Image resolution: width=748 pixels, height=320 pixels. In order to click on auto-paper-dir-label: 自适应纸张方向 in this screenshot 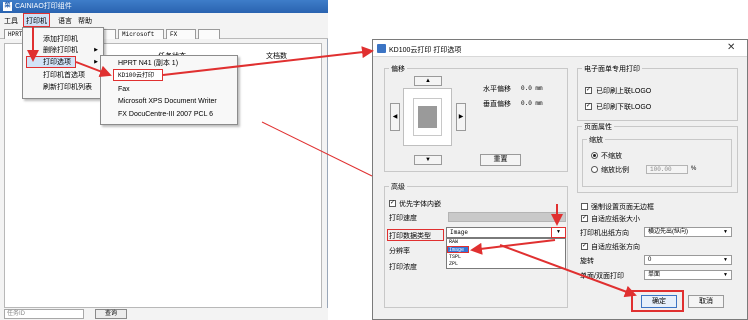, I will do `click(615, 247)`.